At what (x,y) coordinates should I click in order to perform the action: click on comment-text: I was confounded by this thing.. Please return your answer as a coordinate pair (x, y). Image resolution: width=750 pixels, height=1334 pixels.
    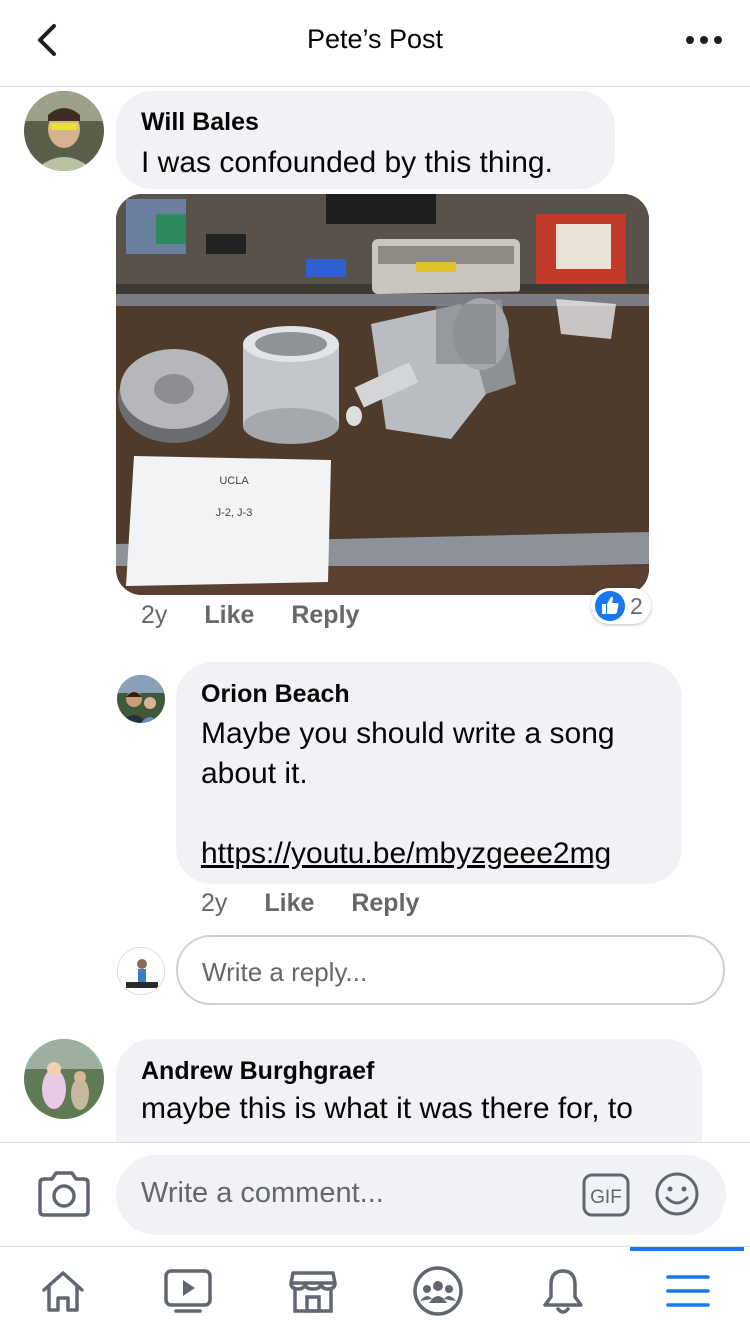
    Looking at the image, I should click on (347, 162).